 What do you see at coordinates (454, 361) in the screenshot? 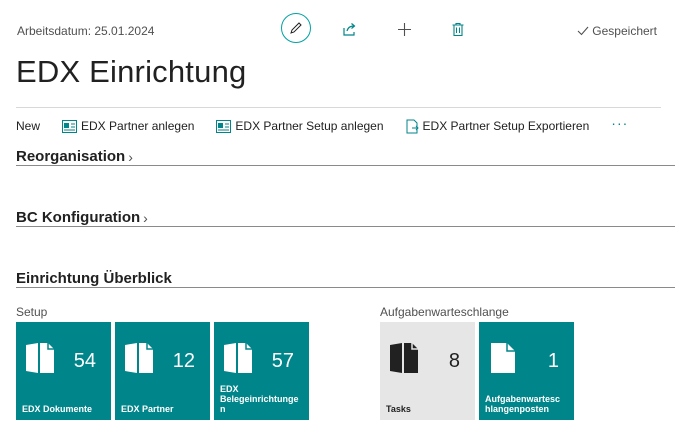
I see `tile-value: 8` at bounding box center [454, 361].